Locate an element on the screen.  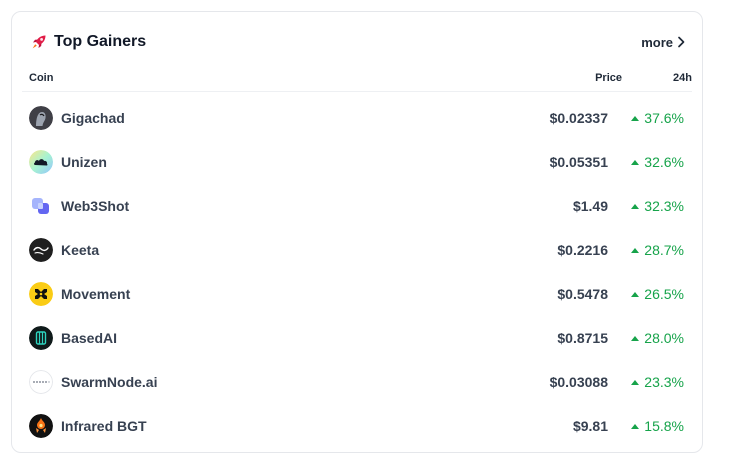
change-value: 28.7% is located at coordinates (664, 250).